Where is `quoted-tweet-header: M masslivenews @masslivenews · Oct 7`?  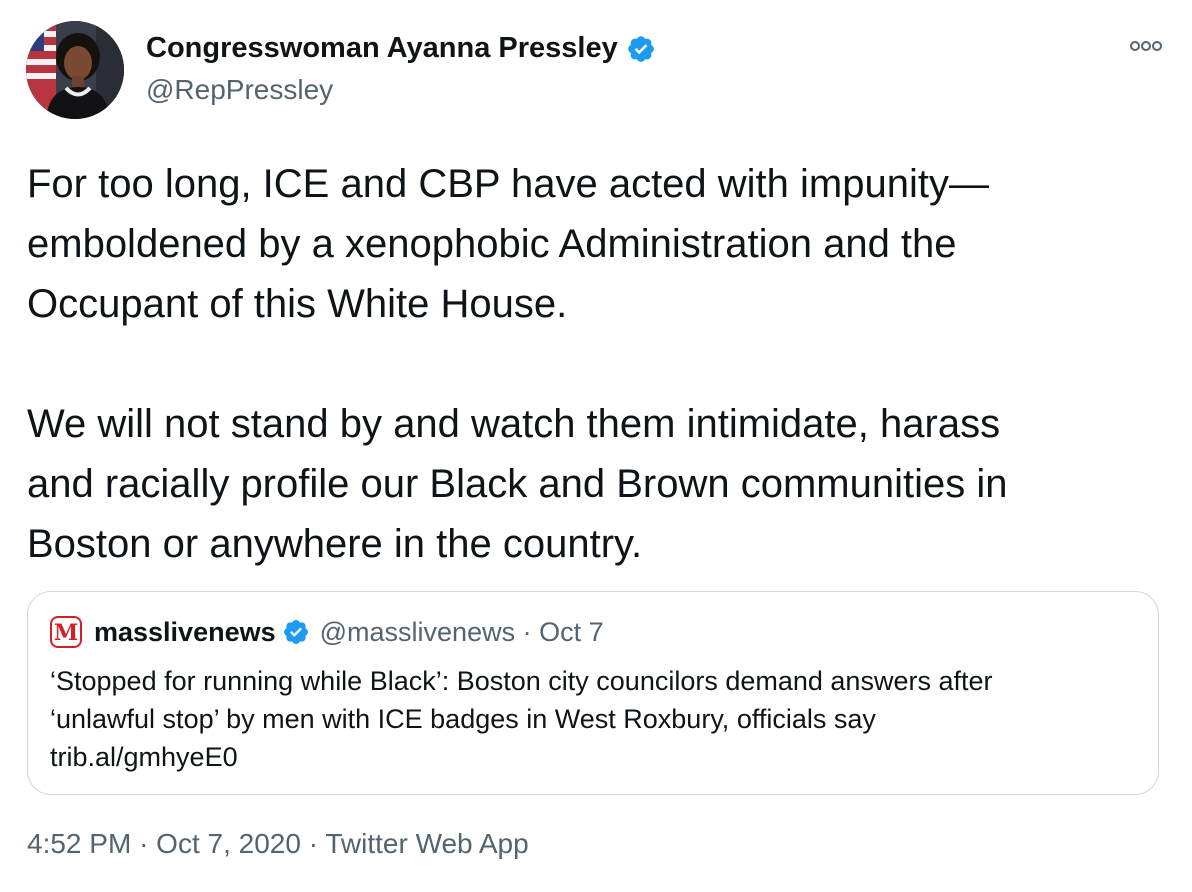
quoted-tweet-header: M masslivenews @masslivenews · Oct 7 is located at coordinates (327, 632).